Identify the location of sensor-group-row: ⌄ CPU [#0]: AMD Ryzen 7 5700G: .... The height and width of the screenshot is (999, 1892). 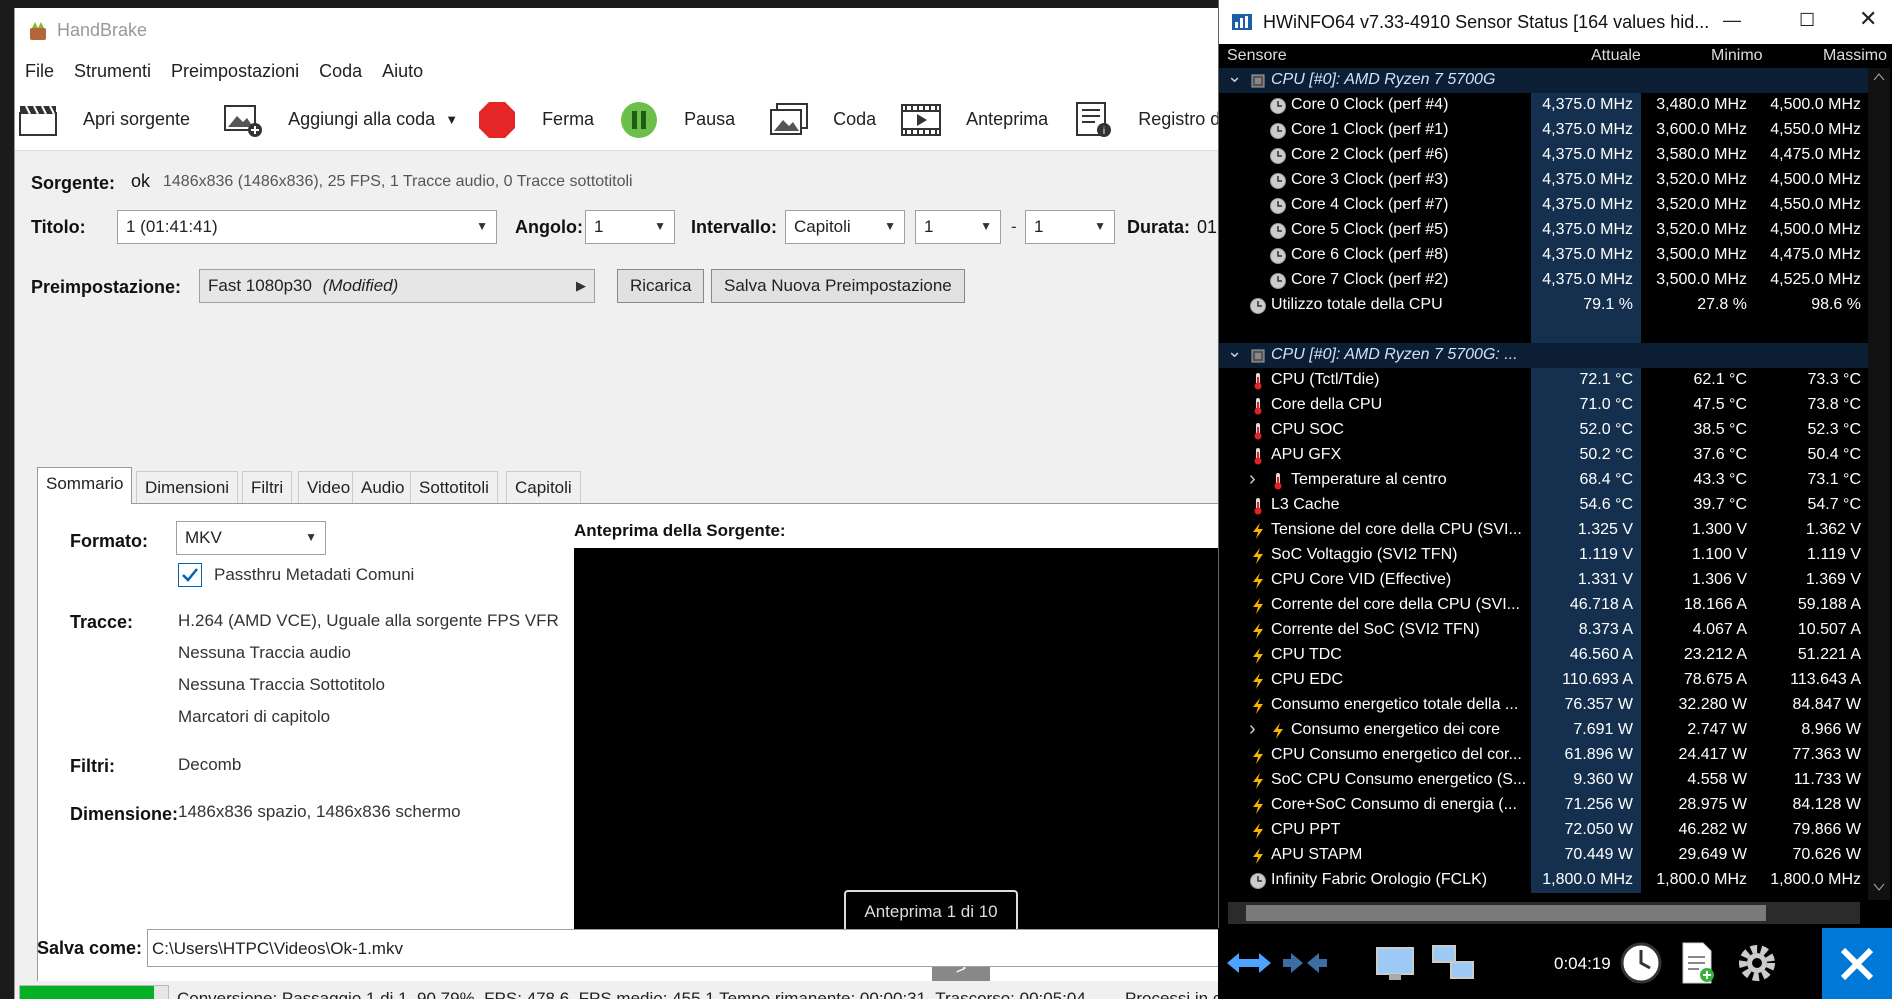
(1544, 354).